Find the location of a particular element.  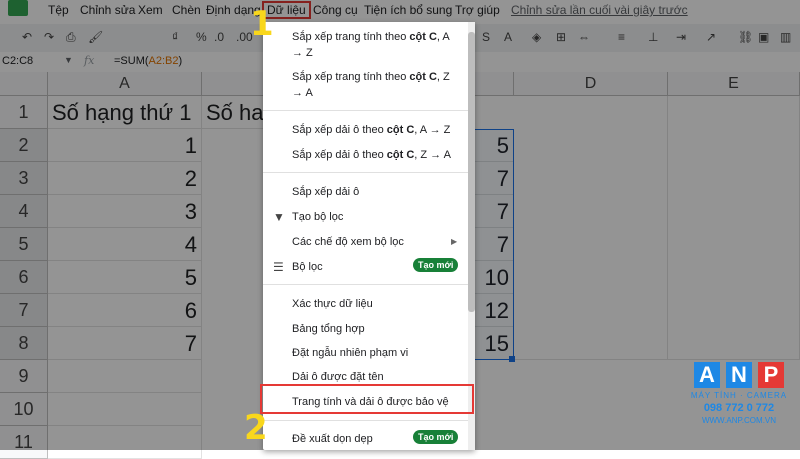

menu-scroll-thumb is located at coordinates (471, 172).